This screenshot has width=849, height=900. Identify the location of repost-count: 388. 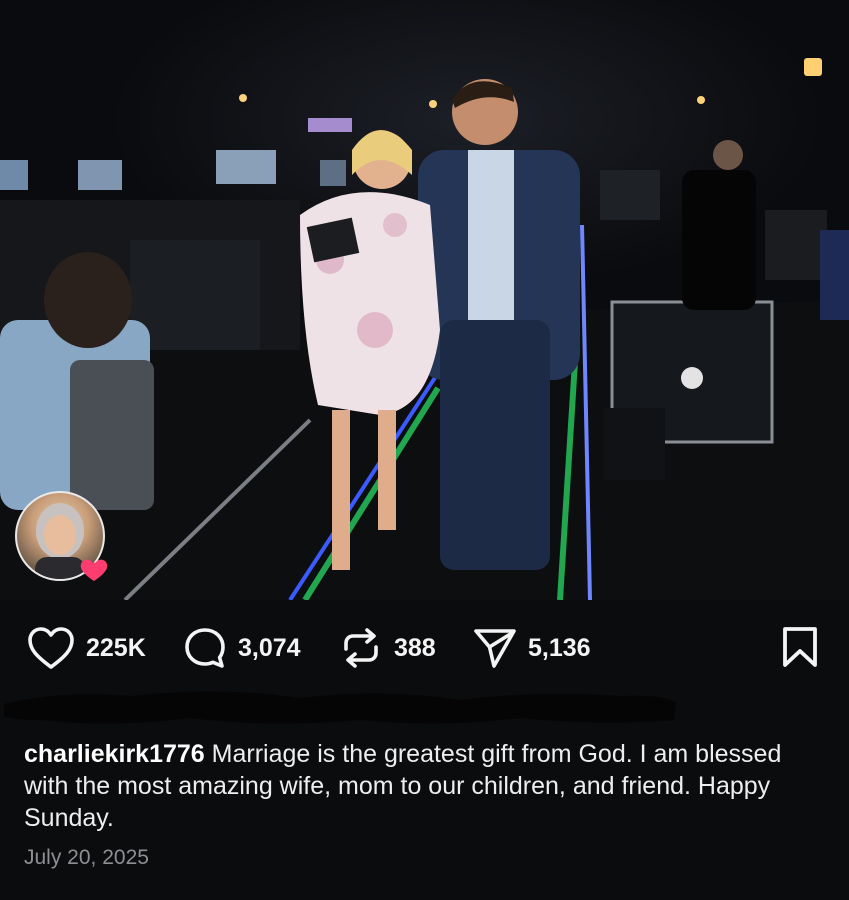
(415, 647).